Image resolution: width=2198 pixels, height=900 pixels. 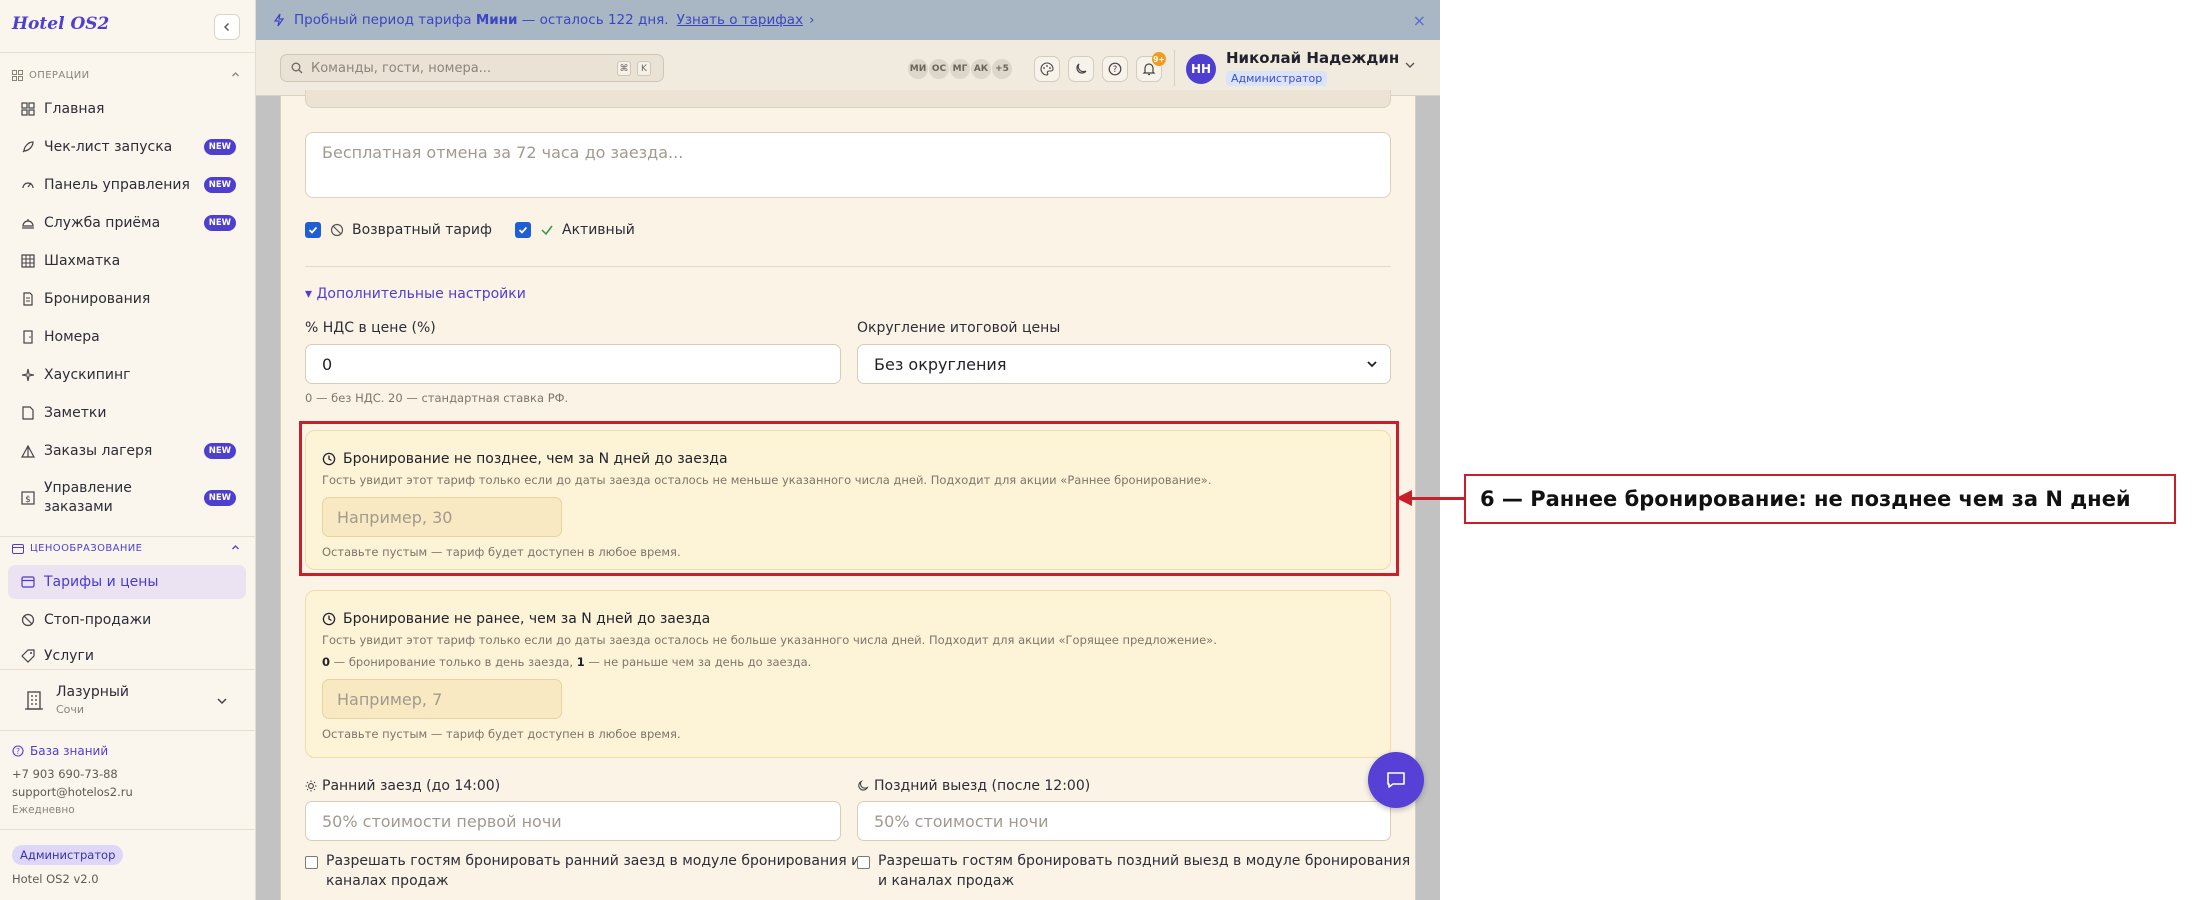 I want to click on avatar: АК, so click(x=981, y=69).